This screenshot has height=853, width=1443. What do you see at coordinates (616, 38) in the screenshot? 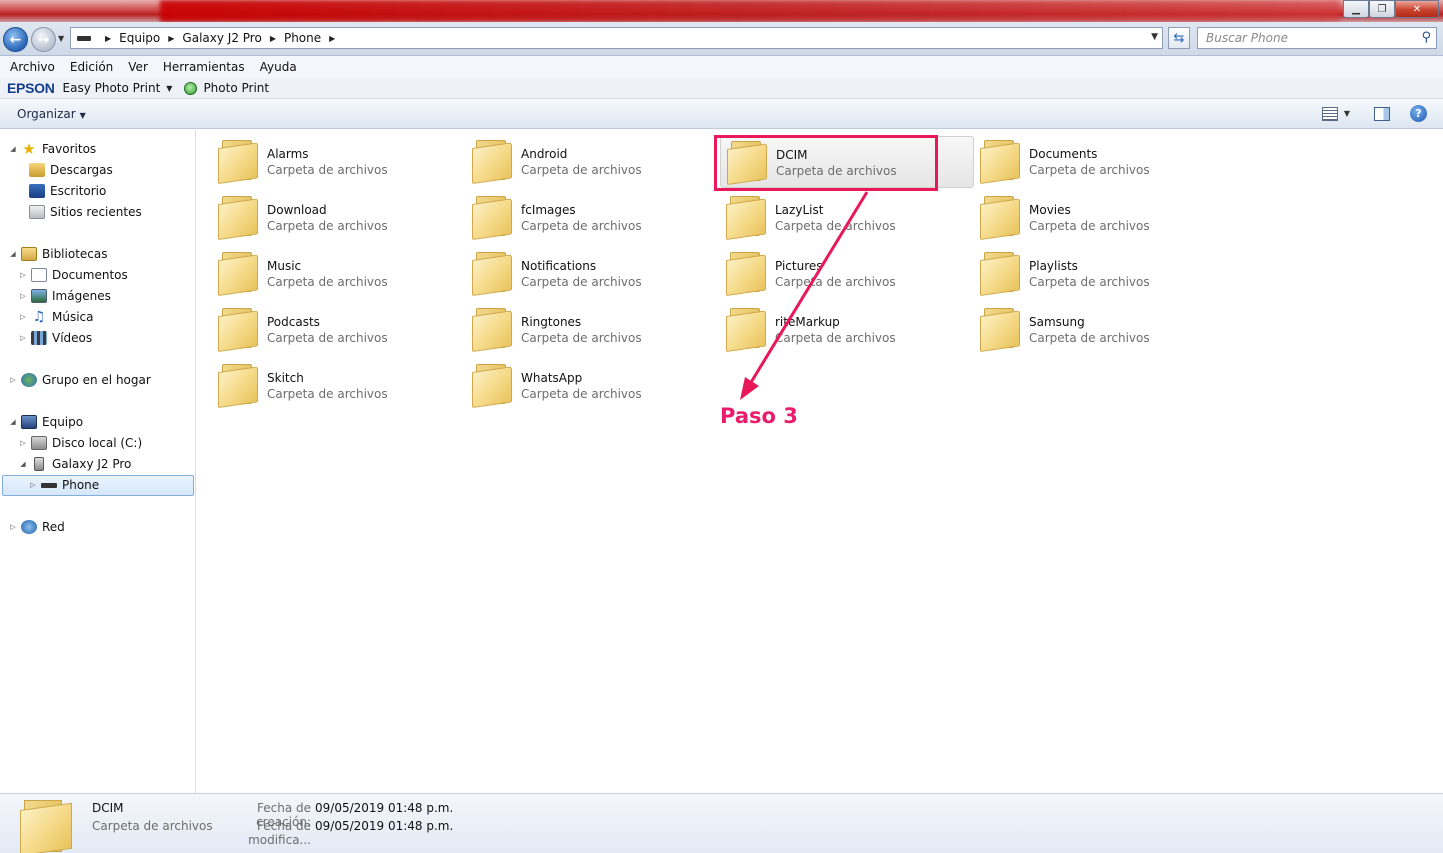
I see `address-bar: ▶ Equipo ▶ Galaxy J2 Pro ▶ Phone ▶ ▼` at bounding box center [616, 38].